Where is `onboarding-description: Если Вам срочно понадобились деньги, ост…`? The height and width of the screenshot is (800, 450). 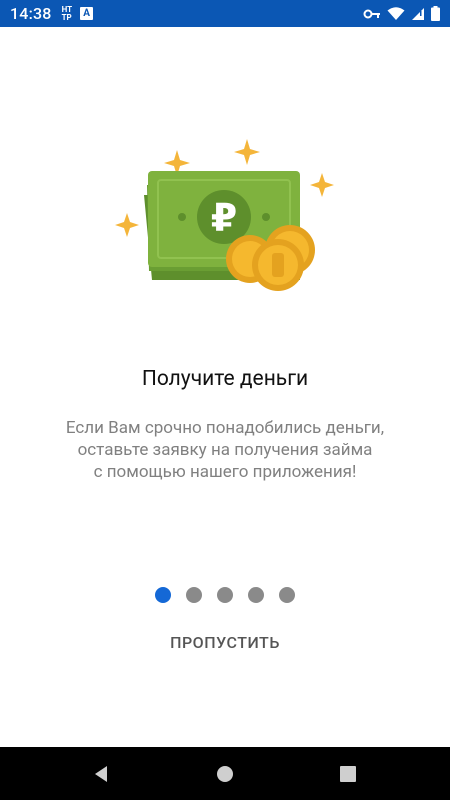 onboarding-description: Если Вам срочно понадобились деньги, ост… is located at coordinates (225, 450).